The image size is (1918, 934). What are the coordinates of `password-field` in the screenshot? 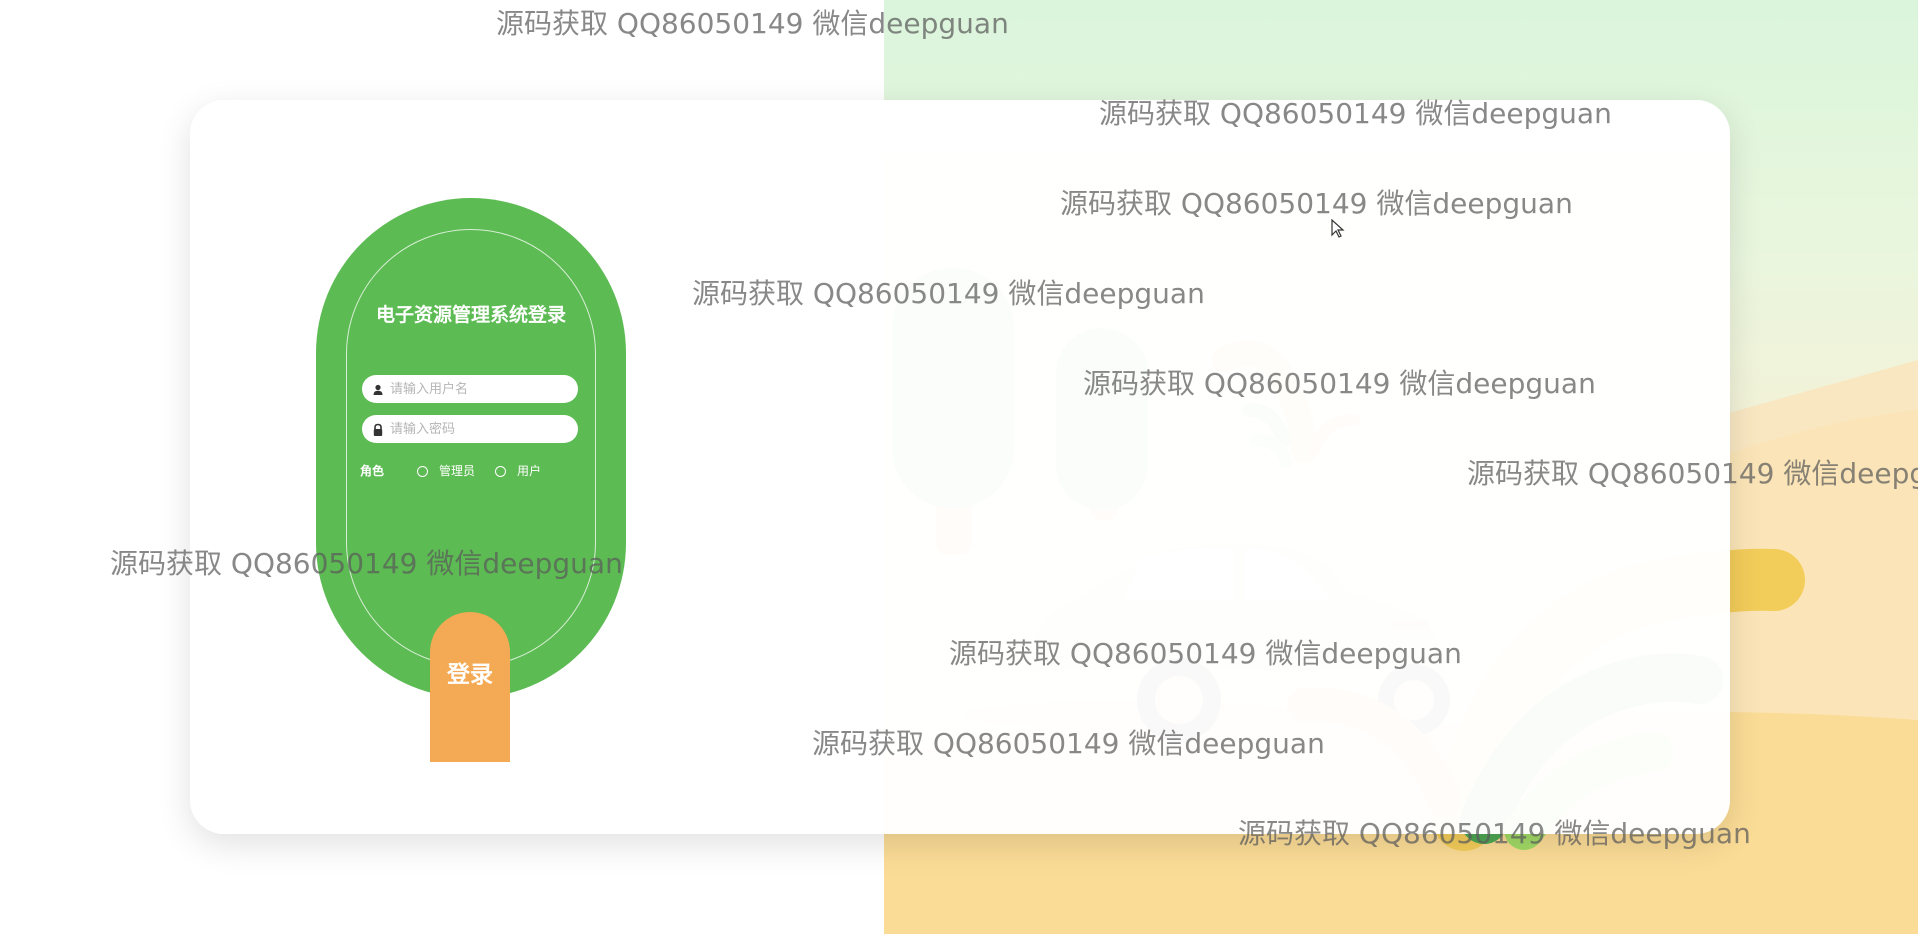 It's located at (470, 429).